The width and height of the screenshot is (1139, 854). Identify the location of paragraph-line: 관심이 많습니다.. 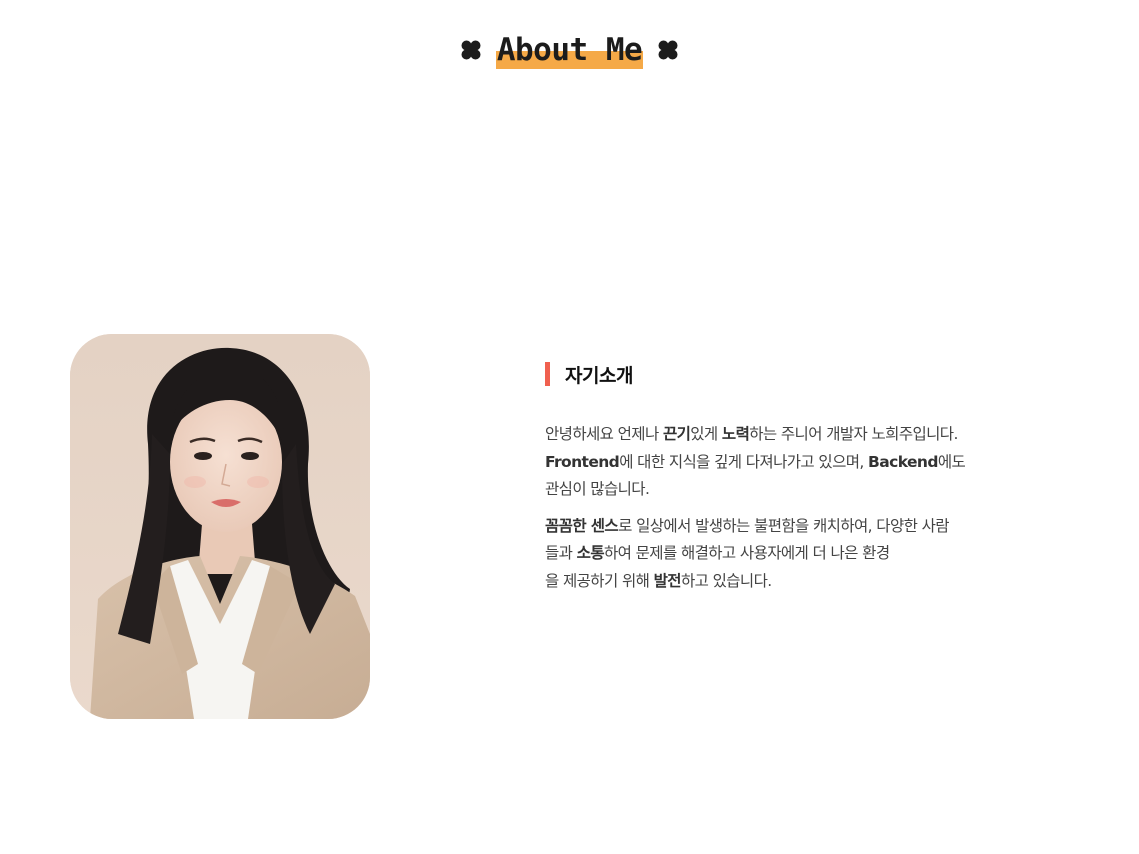
(597, 489).